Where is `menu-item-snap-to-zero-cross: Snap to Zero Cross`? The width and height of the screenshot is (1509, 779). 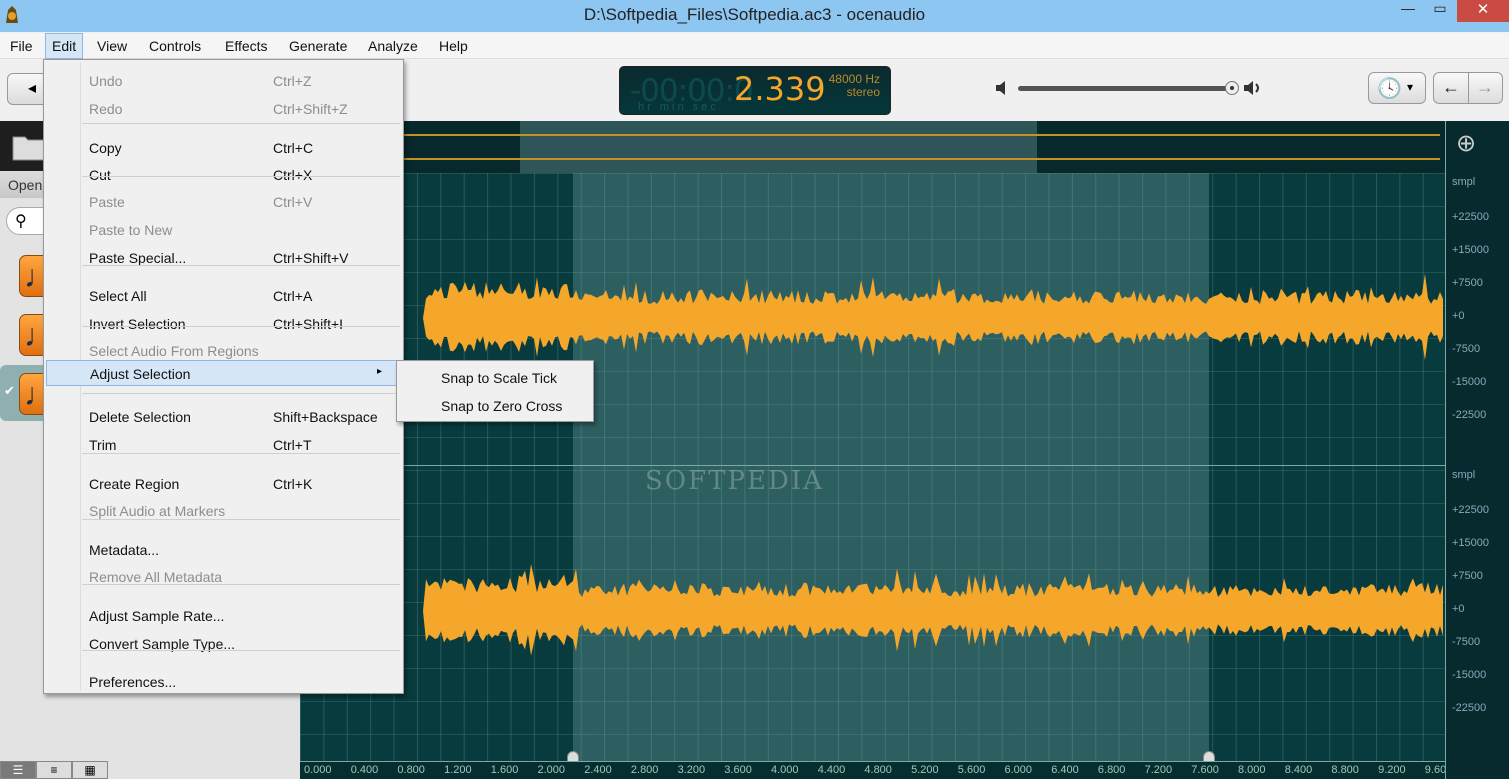 menu-item-snap-to-zero-cross: Snap to Zero Cross is located at coordinates (494, 405).